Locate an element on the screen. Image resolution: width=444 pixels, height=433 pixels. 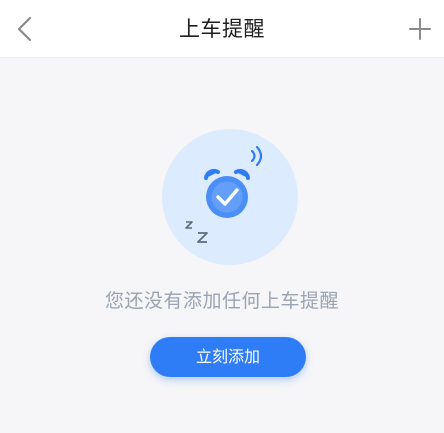
add-reminder-button is located at coordinates (420, 29).